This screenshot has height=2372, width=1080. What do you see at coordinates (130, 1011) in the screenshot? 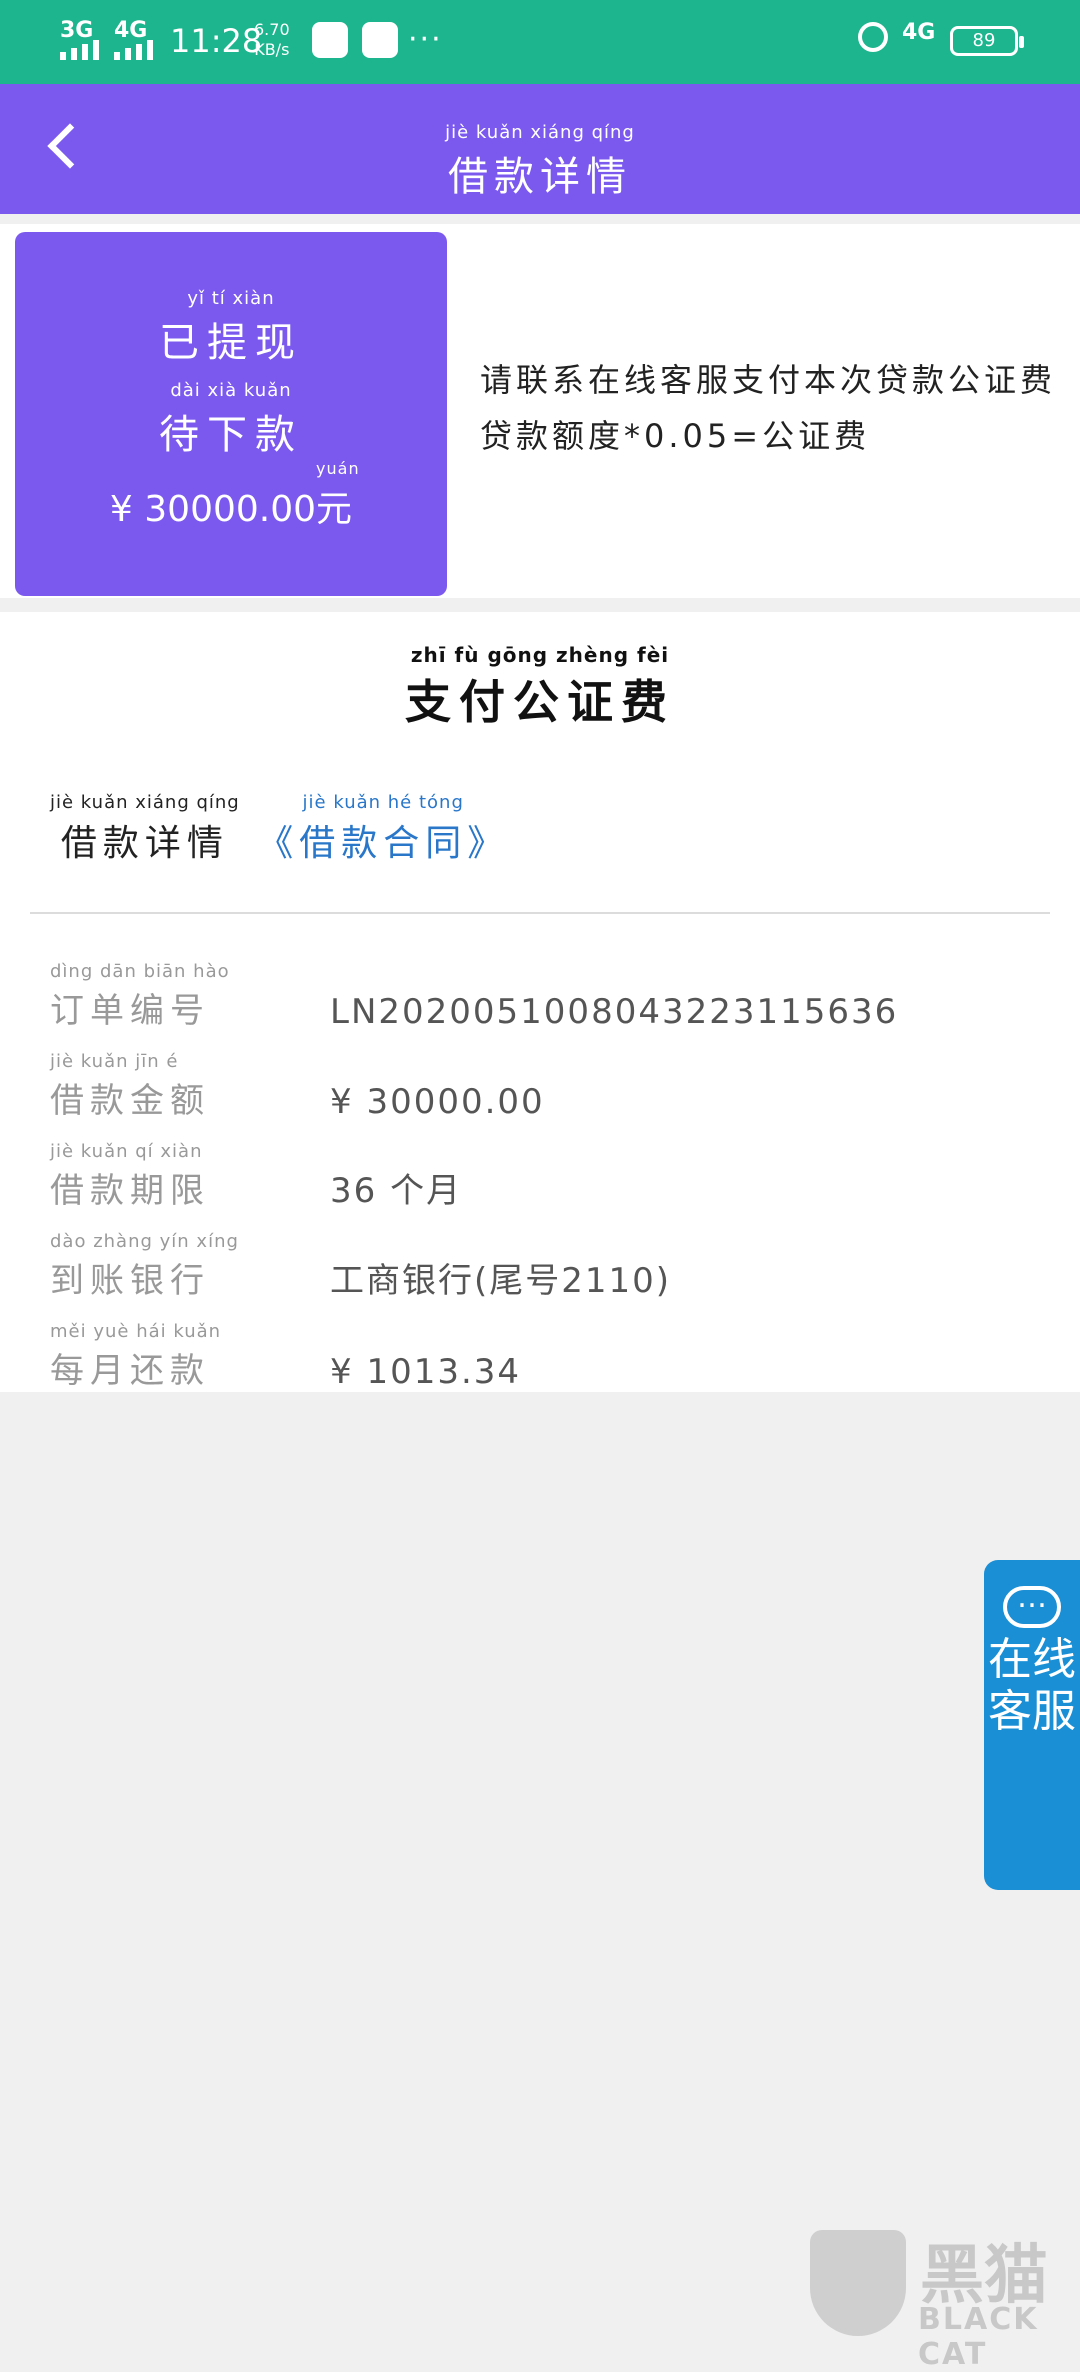
I see `detail-label-text: 订单编号` at bounding box center [130, 1011].